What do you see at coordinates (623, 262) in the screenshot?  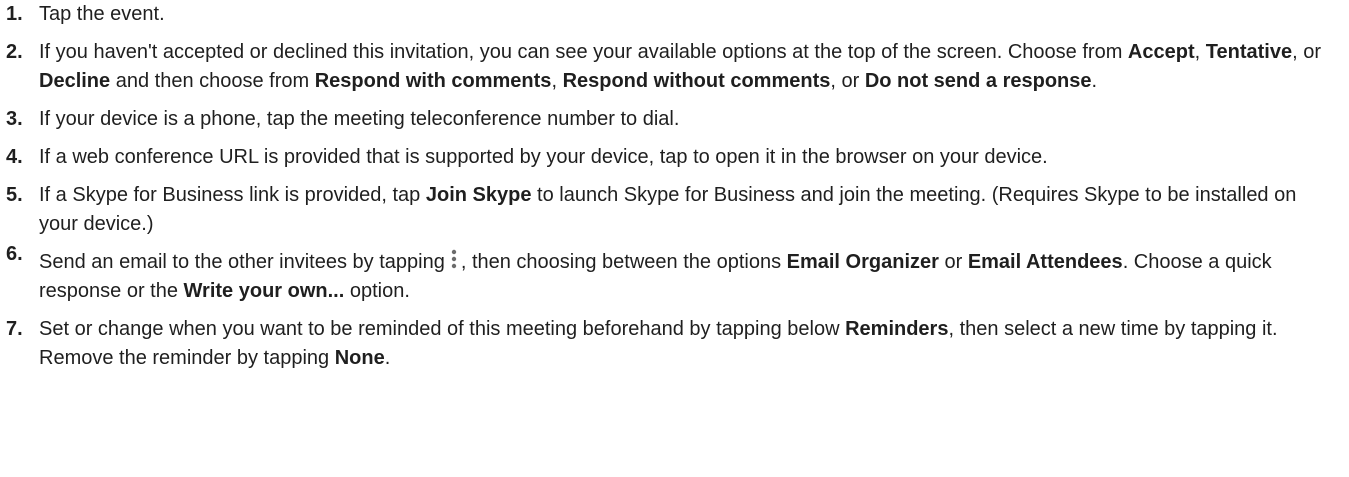 I see `step-text-run: , then choosing between the options` at bounding box center [623, 262].